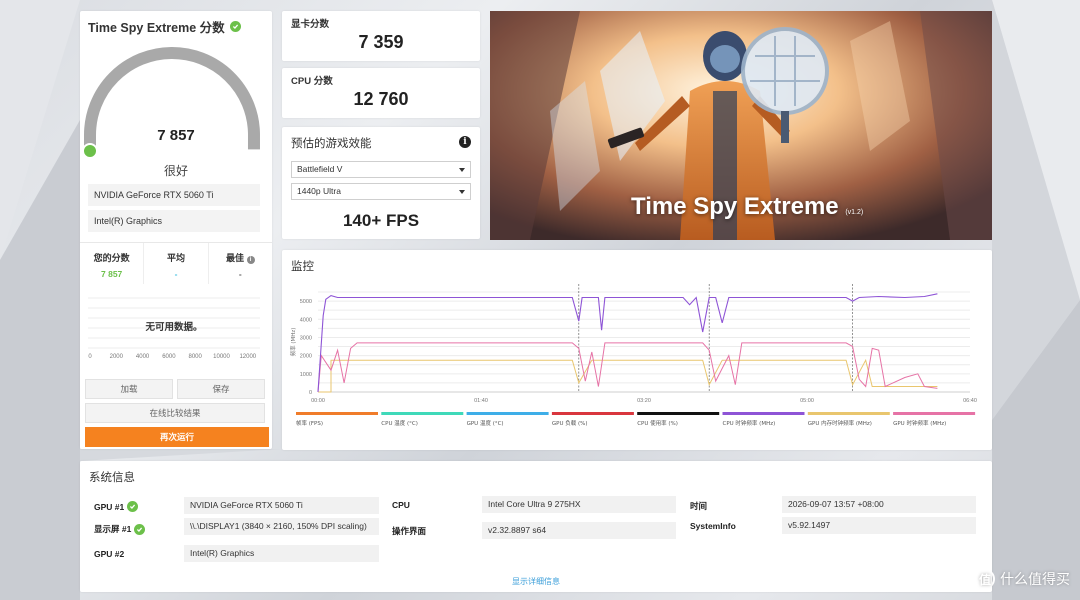  Describe the element at coordinates (312, 81) in the screenshot. I see `cpu-score-label: CPU 分数` at that location.